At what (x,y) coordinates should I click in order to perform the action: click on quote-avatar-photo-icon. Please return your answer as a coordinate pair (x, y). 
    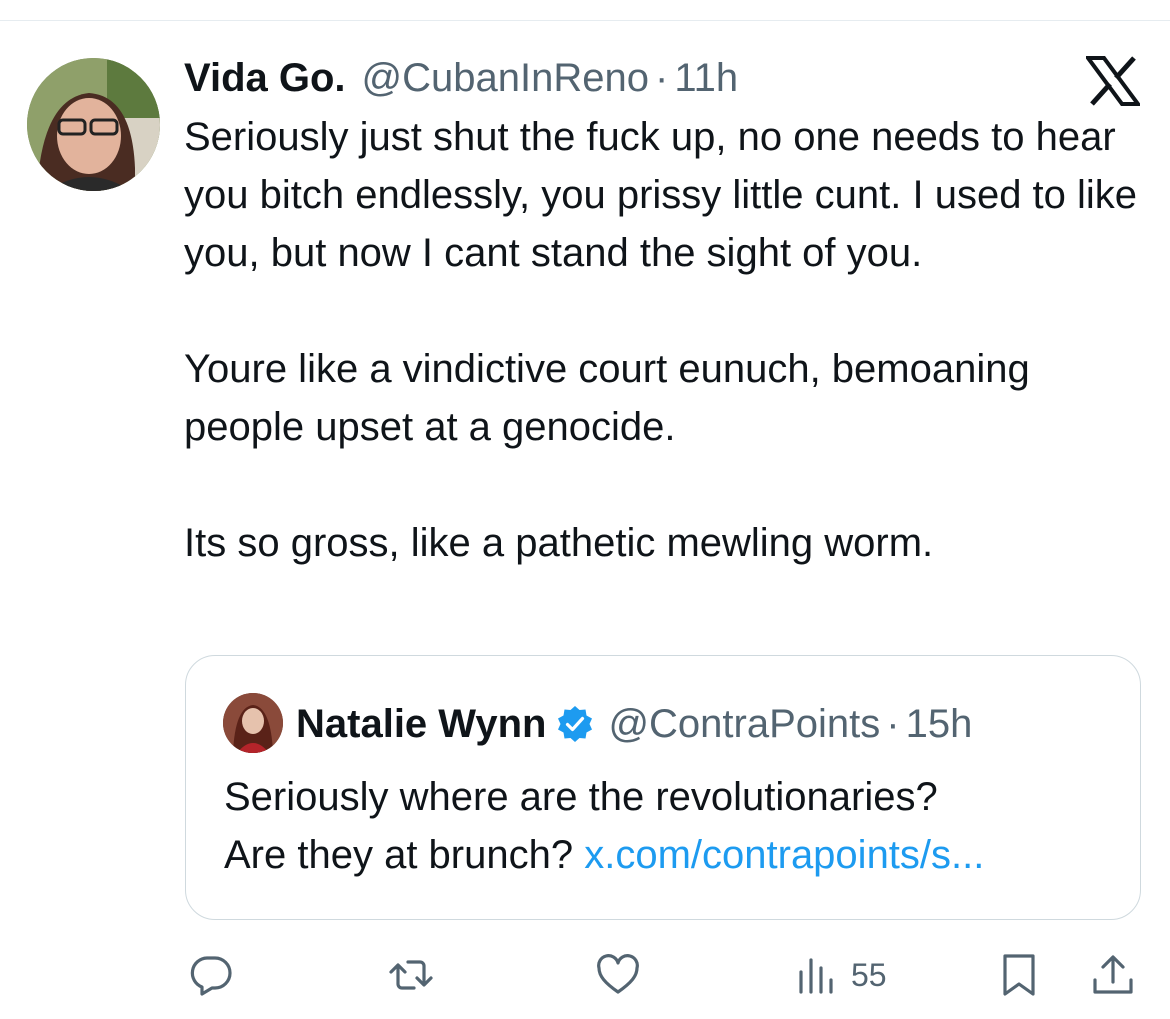
    Looking at the image, I should click on (253, 723).